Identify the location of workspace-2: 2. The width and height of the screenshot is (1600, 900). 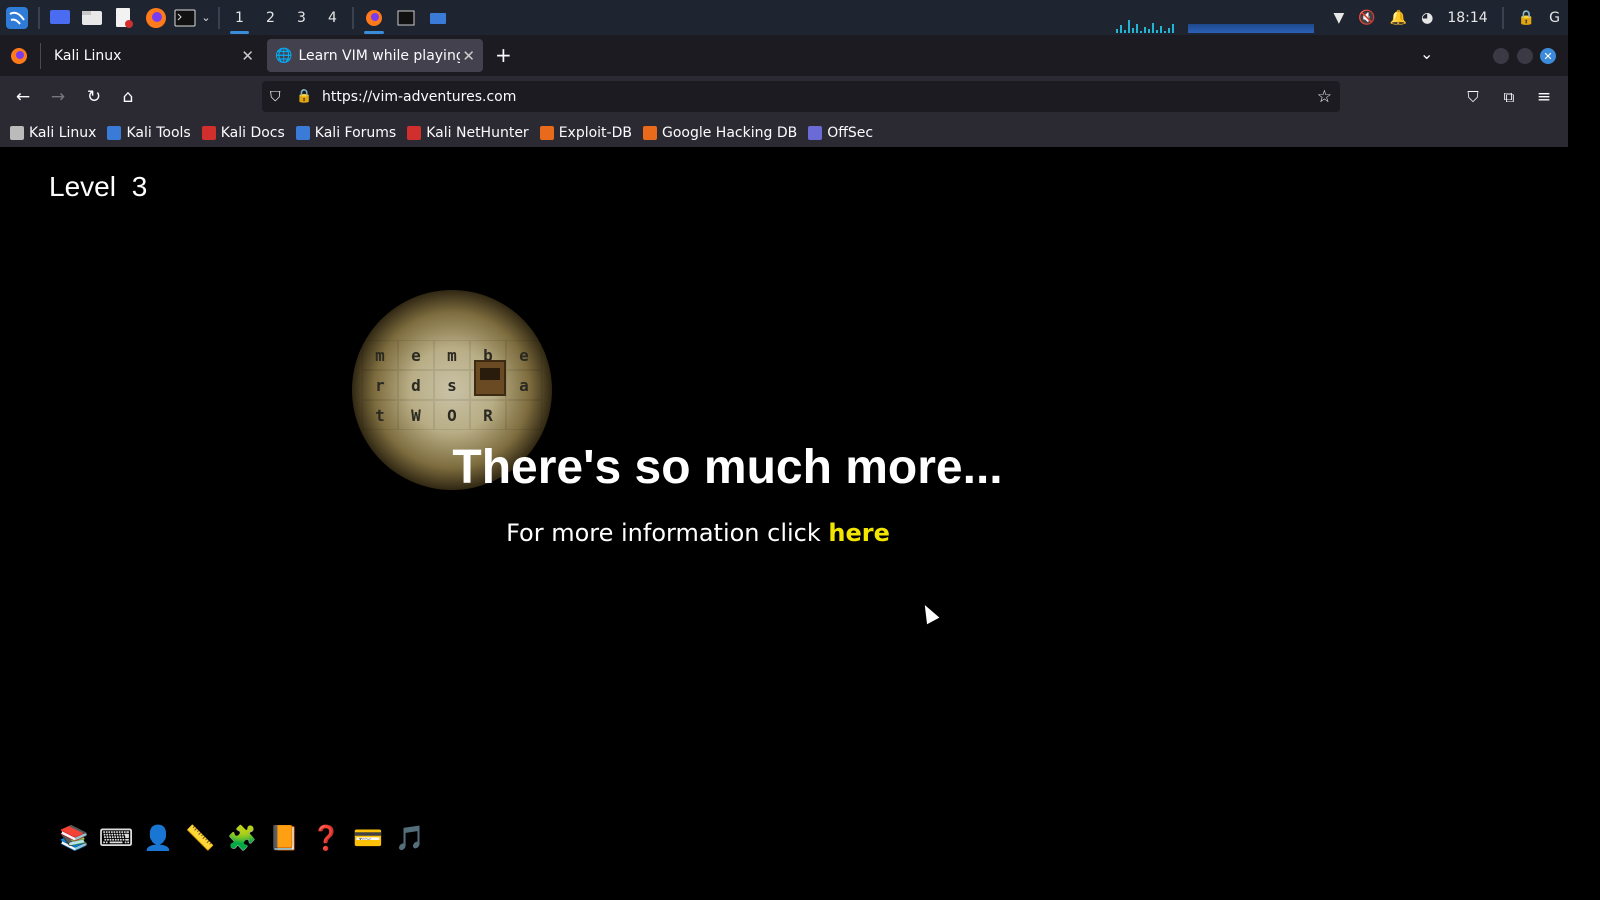
(270, 17).